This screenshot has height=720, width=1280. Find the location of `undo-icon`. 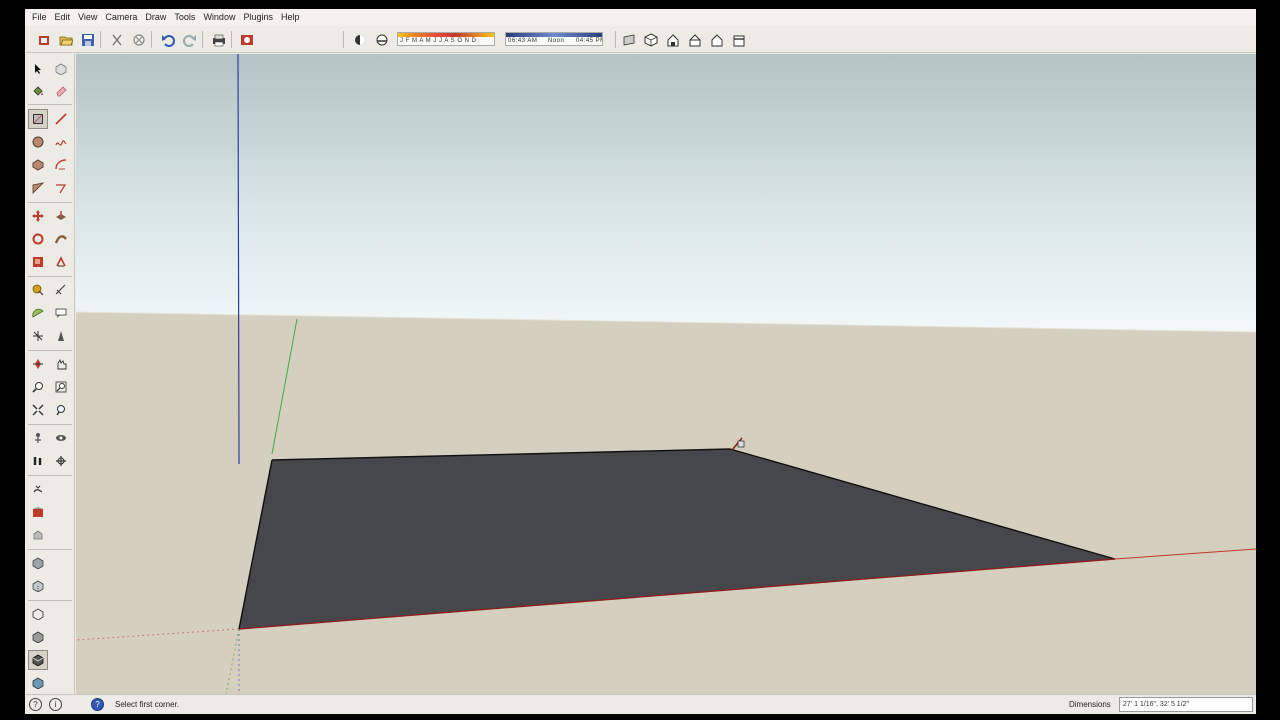

undo-icon is located at coordinates (167, 39).